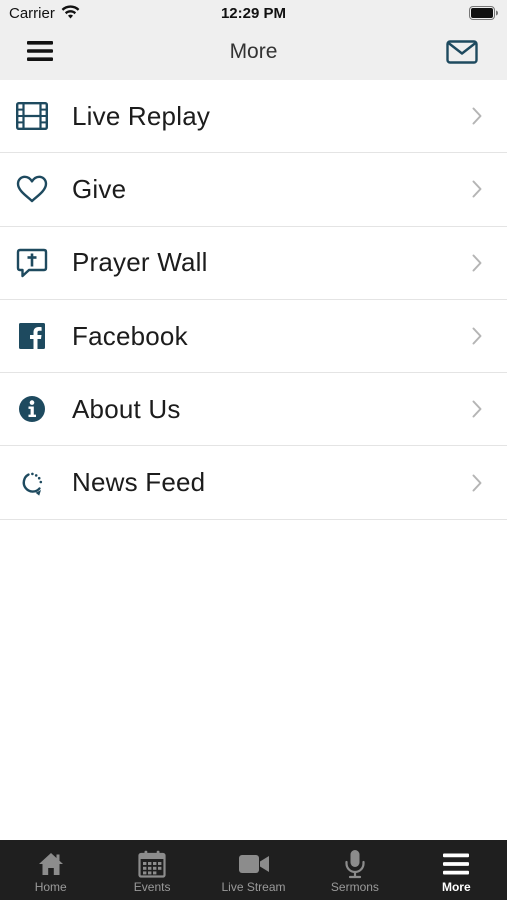  Describe the element at coordinates (99, 188) in the screenshot. I see `menu-item-label: Give` at that location.